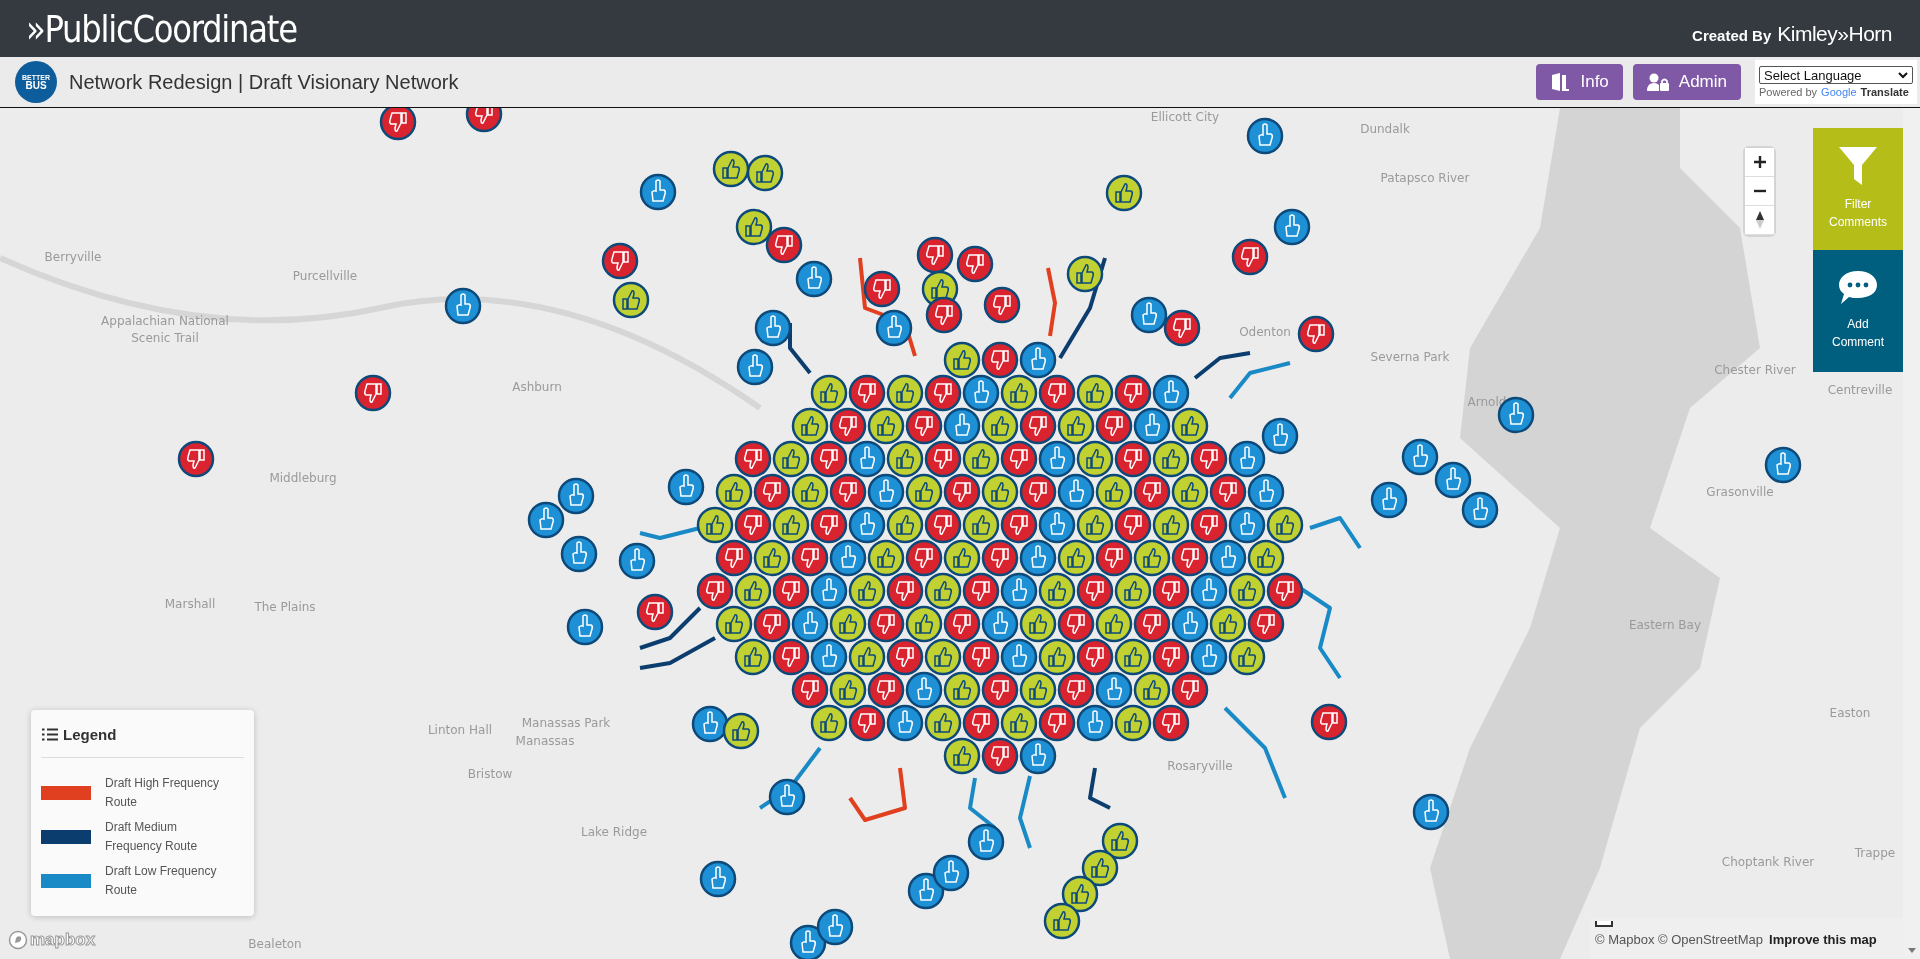 The width and height of the screenshot is (1920, 959). Describe the element at coordinates (1686, 82) in the screenshot. I see `admin-button: Admin` at that location.